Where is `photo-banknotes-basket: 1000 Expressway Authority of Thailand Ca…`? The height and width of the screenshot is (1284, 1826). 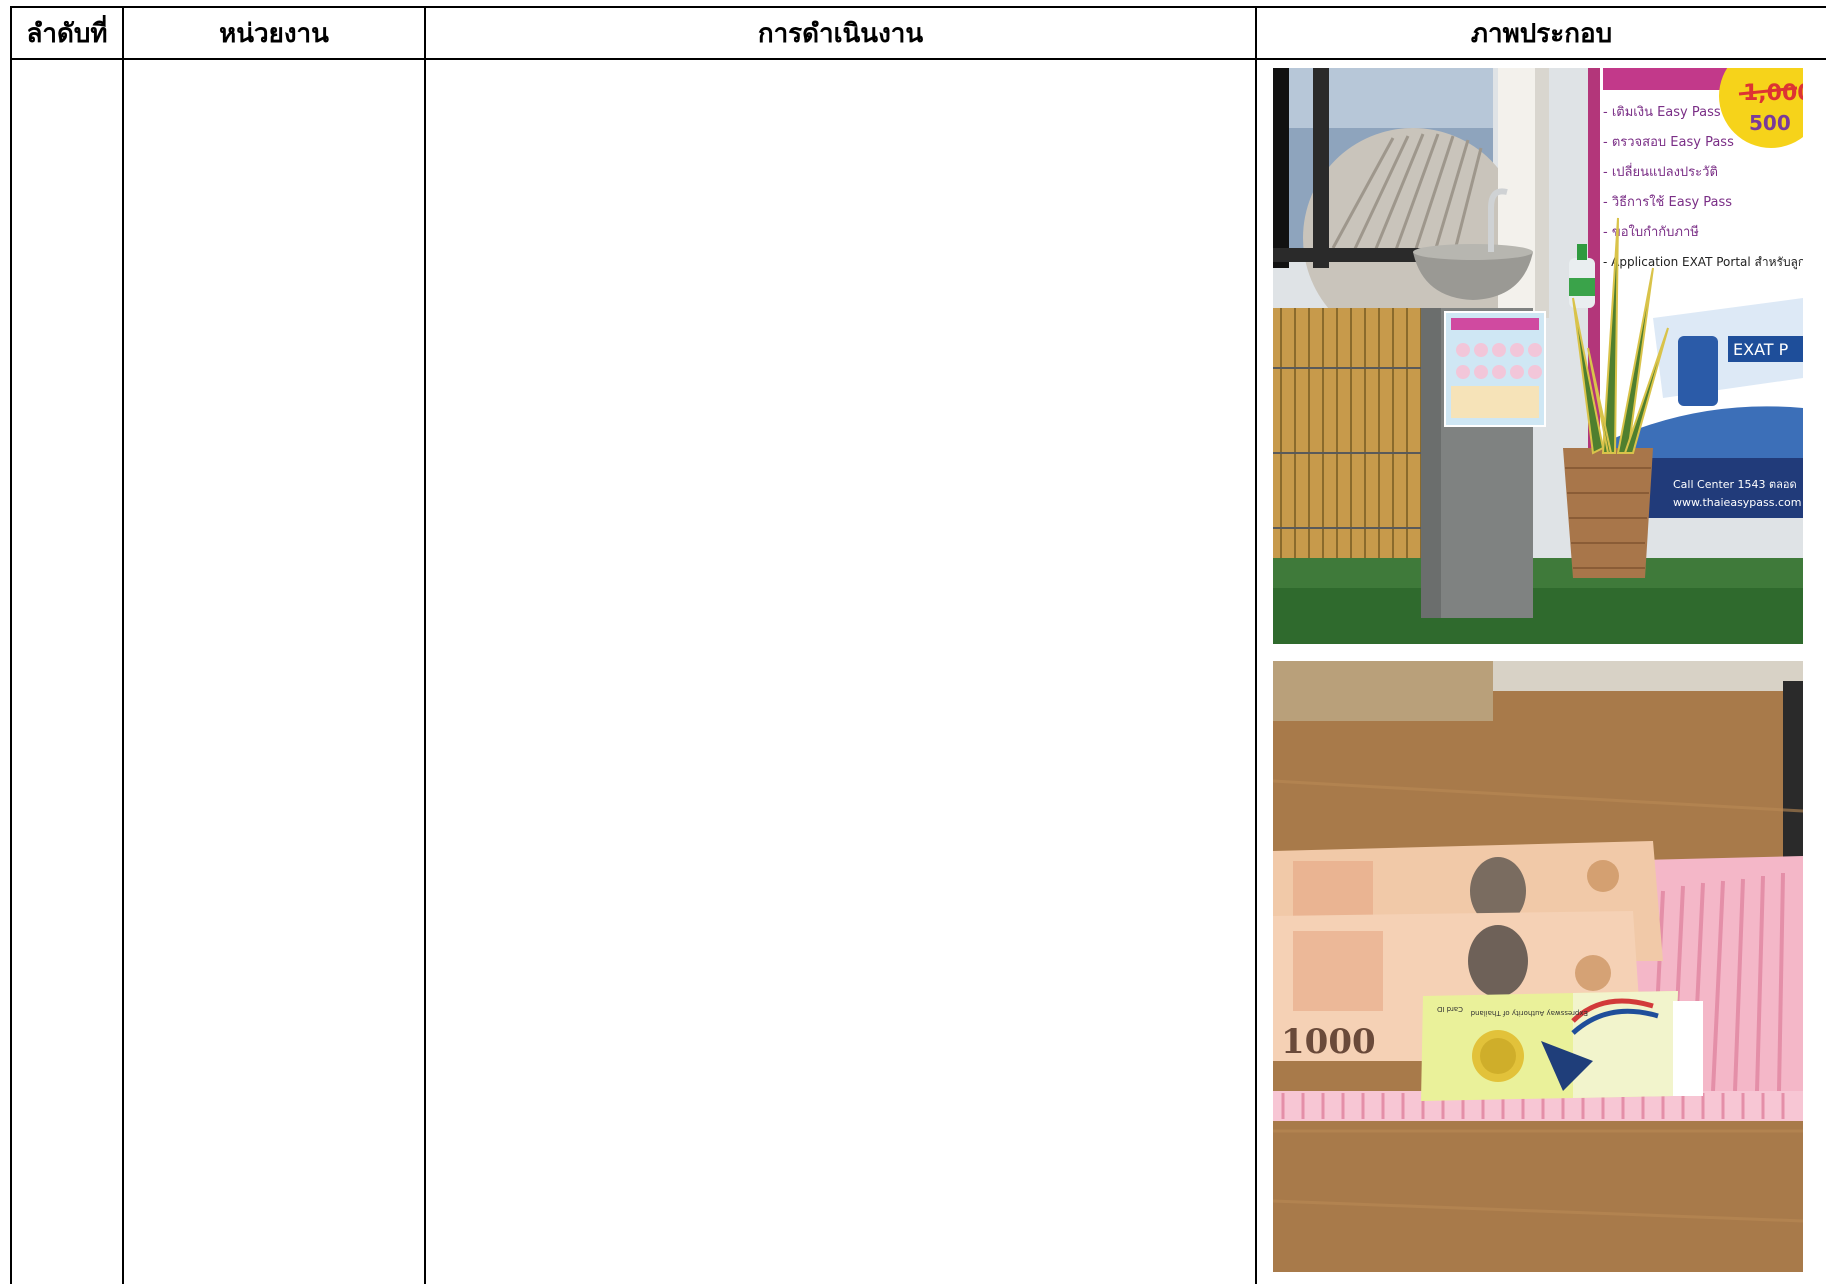 photo-banknotes-basket: 1000 Expressway Authority of Thailand Ca… is located at coordinates (1538, 966).